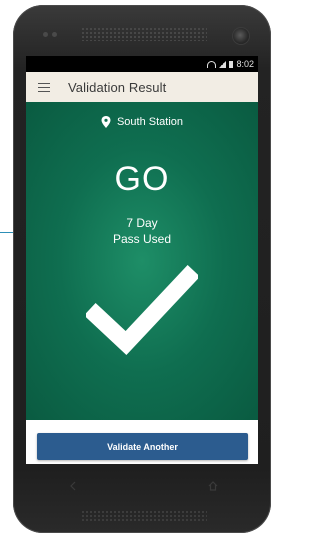  I want to click on sensor-dots, so click(50, 34).